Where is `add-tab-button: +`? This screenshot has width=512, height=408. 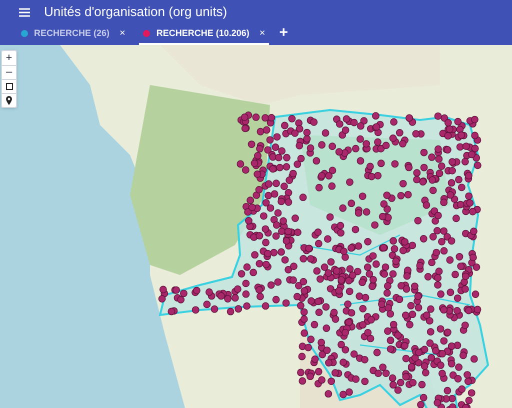 add-tab-button: + is located at coordinates (283, 32).